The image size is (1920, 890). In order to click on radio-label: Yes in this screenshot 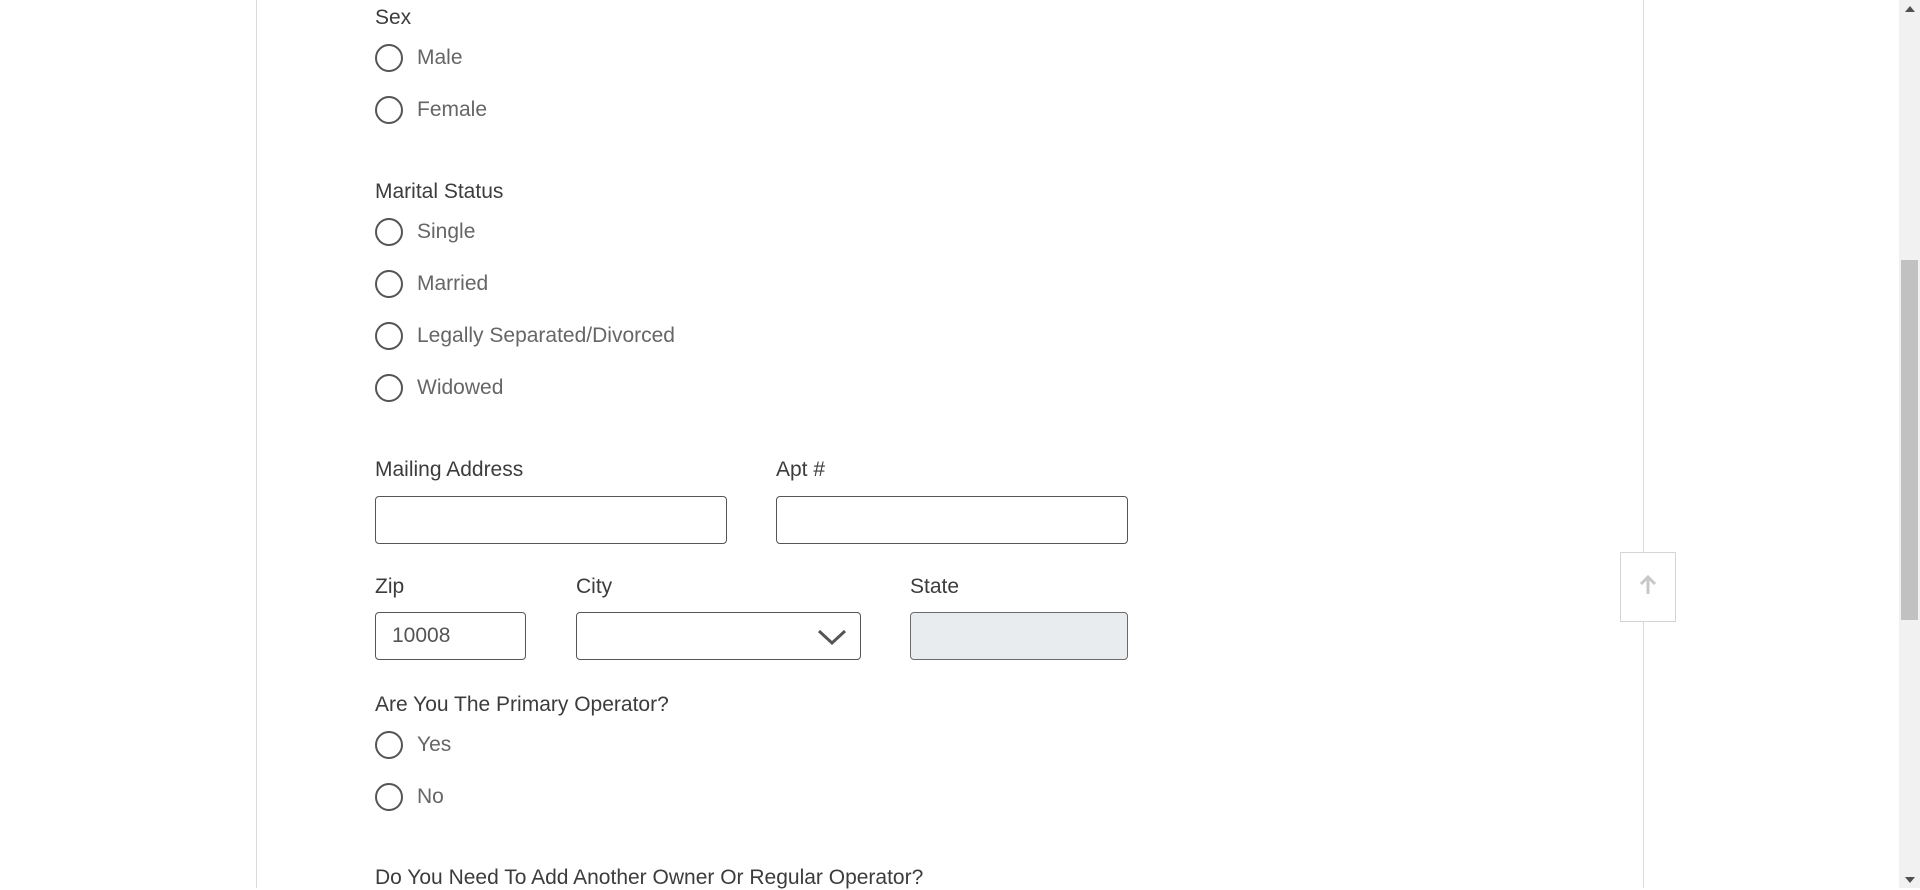, I will do `click(434, 744)`.